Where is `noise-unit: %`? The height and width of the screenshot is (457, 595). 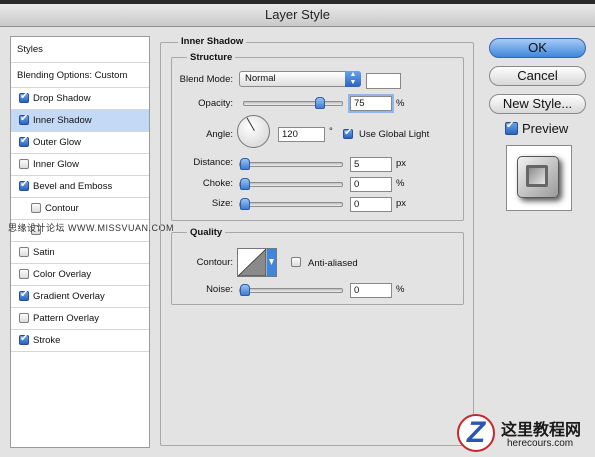 noise-unit: % is located at coordinates (400, 289).